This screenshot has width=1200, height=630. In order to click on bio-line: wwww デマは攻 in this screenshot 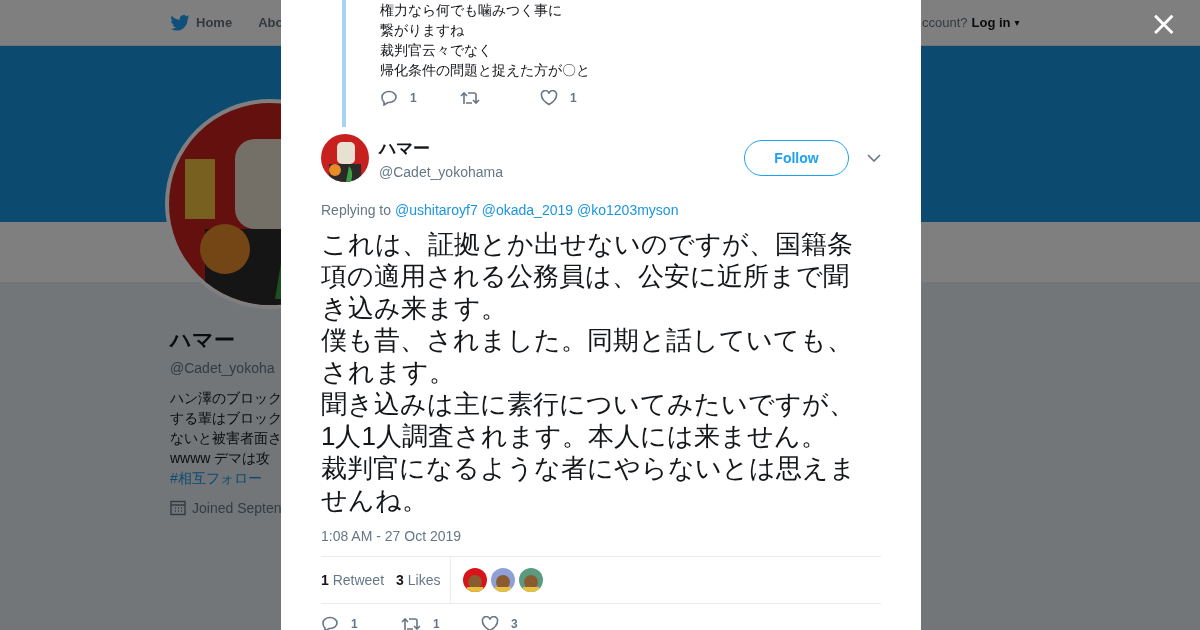, I will do `click(221, 458)`.